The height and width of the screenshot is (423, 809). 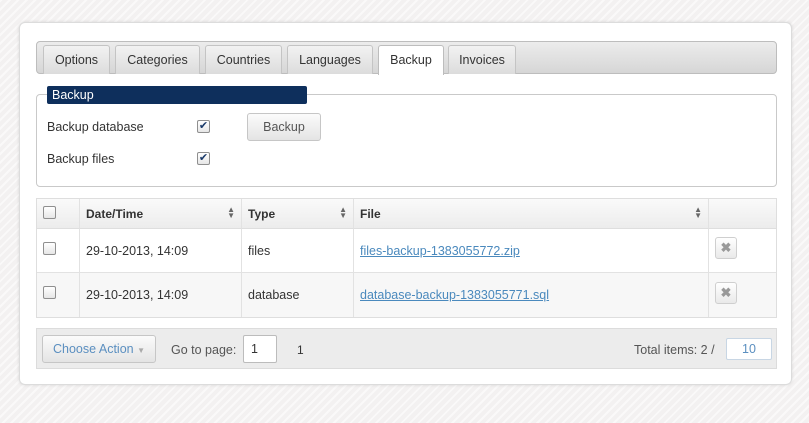 What do you see at coordinates (81, 159) in the screenshot?
I see `backup-files-label: Backup files` at bounding box center [81, 159].